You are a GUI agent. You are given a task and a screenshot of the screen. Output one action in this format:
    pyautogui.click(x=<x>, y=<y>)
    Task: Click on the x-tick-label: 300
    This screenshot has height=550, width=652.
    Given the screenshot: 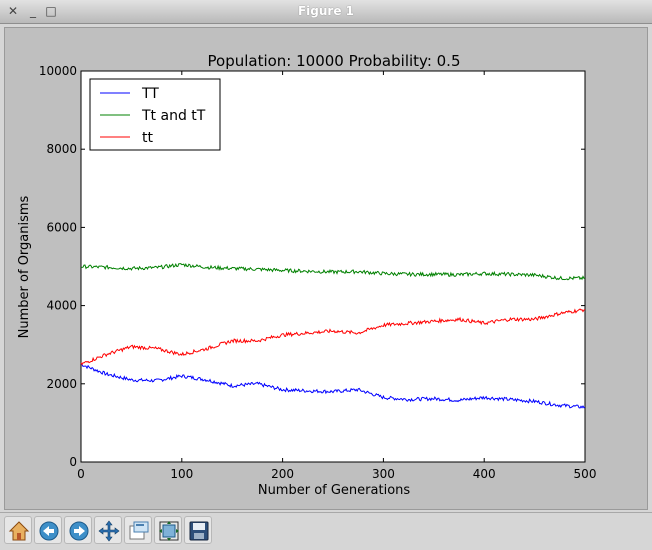 What is the action you would take?
    pyautogui.click(x=383, y=474)
    